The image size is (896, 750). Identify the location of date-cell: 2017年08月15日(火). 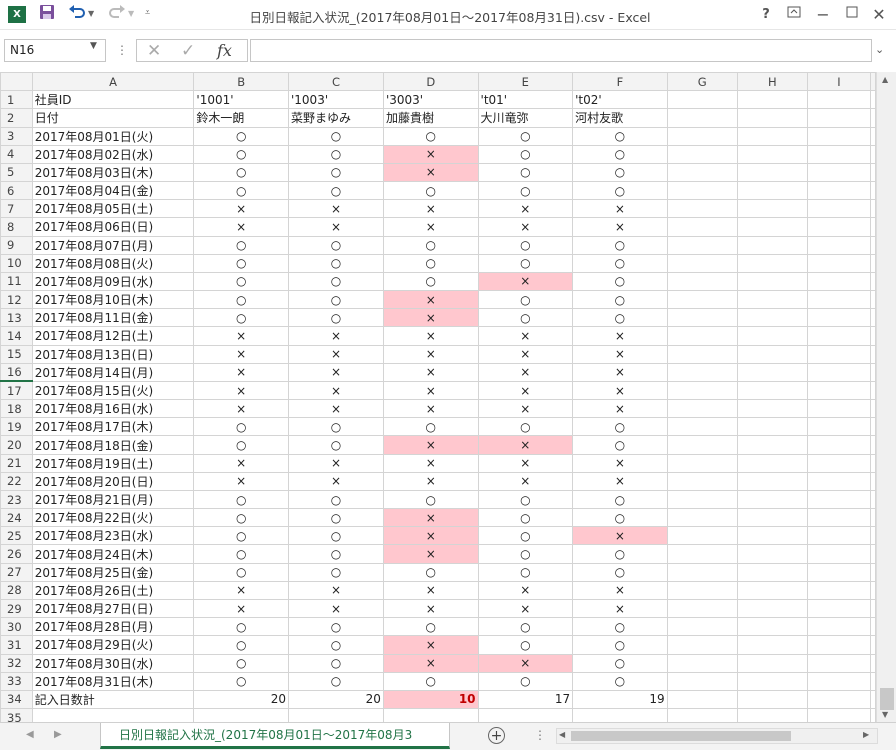
(113, 390).